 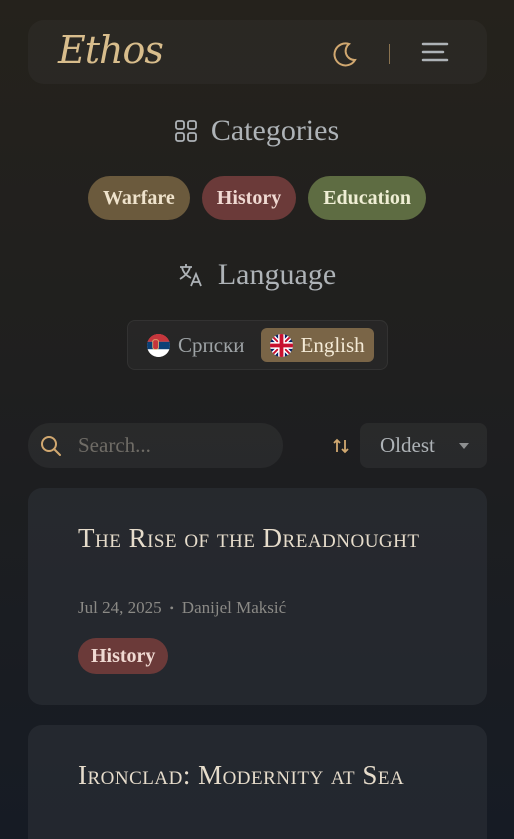 I want to click on category-chip-history: History, so click(x=249, y=198).